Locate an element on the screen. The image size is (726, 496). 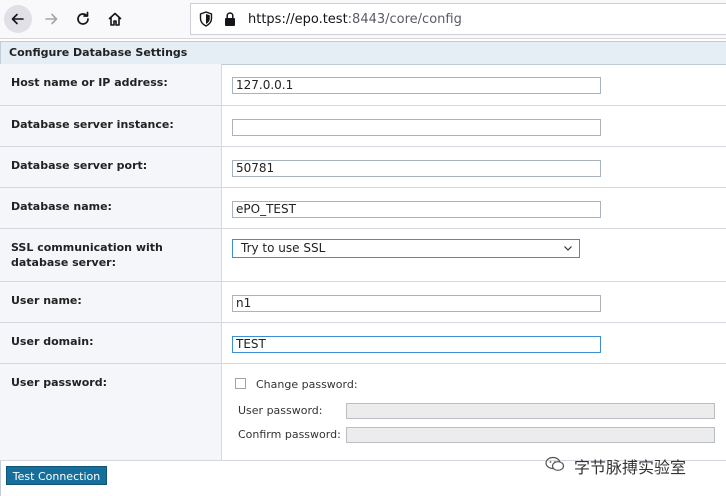
user-password-field is located at coordinates (530, 411).